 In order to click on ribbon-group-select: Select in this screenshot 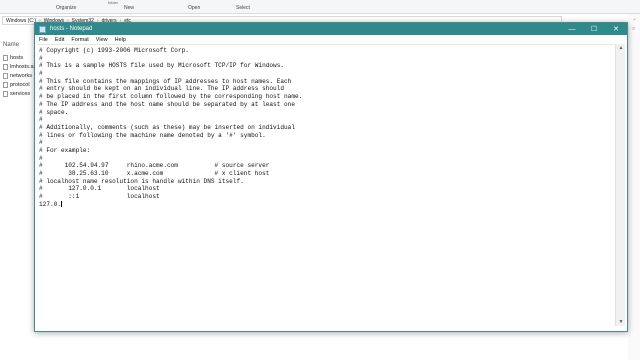, I will do `click(243, 8)`.